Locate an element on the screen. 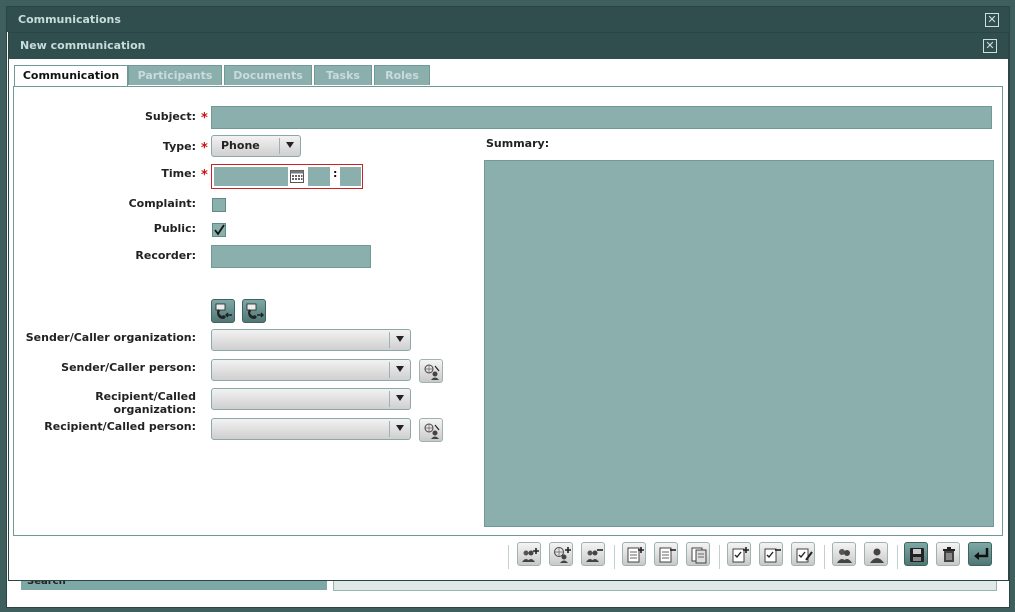  remove-document-button is located at coordinates (666, 554).